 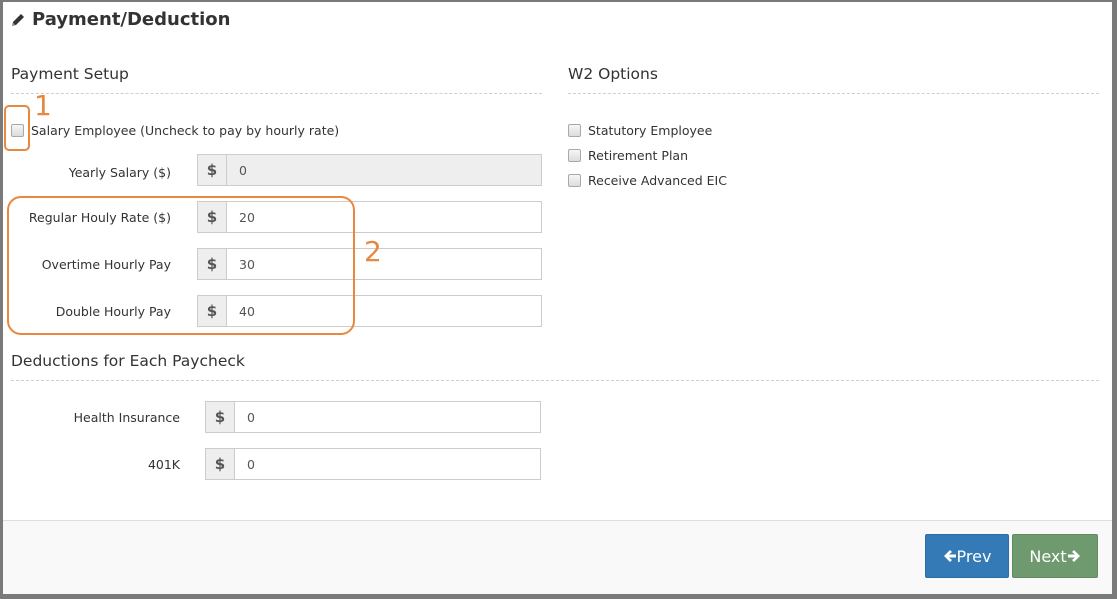 What do you see at coordinates (119, 172) in the screenshot?
I see `yearly-salary-label: Yearly Salary ($)` at bounding box center [119, 172].